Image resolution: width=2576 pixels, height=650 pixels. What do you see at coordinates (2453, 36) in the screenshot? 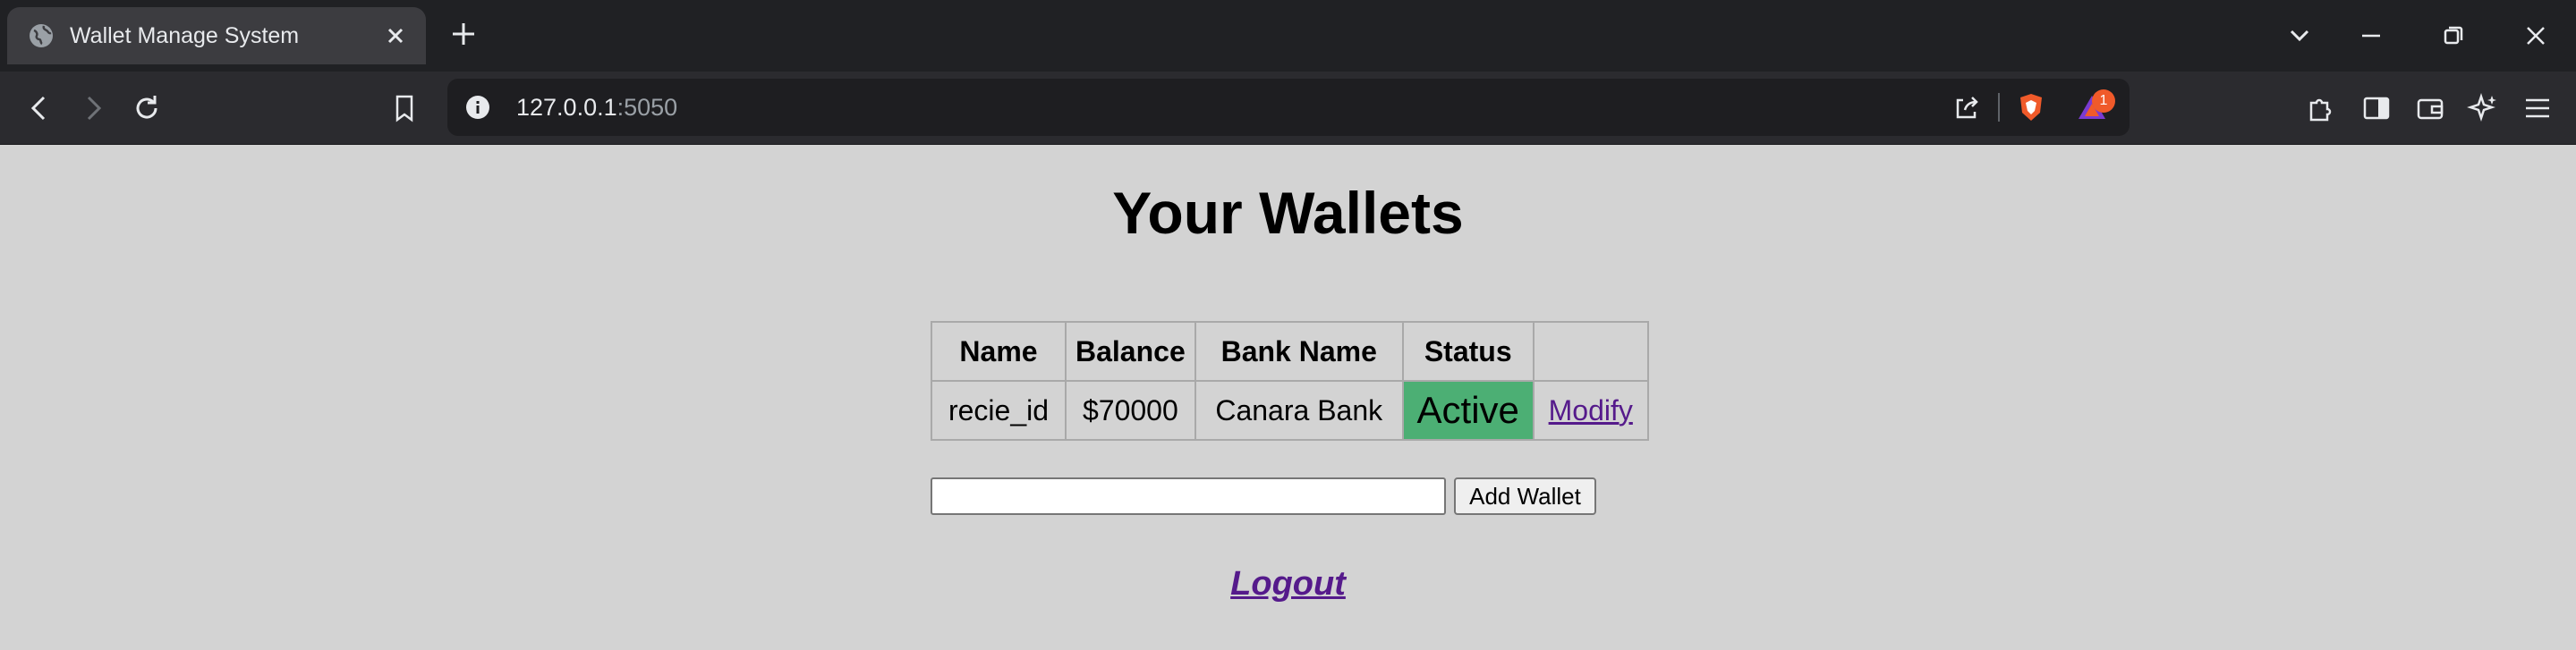
I see `restore-icon` at bounding box center [2453, 36].